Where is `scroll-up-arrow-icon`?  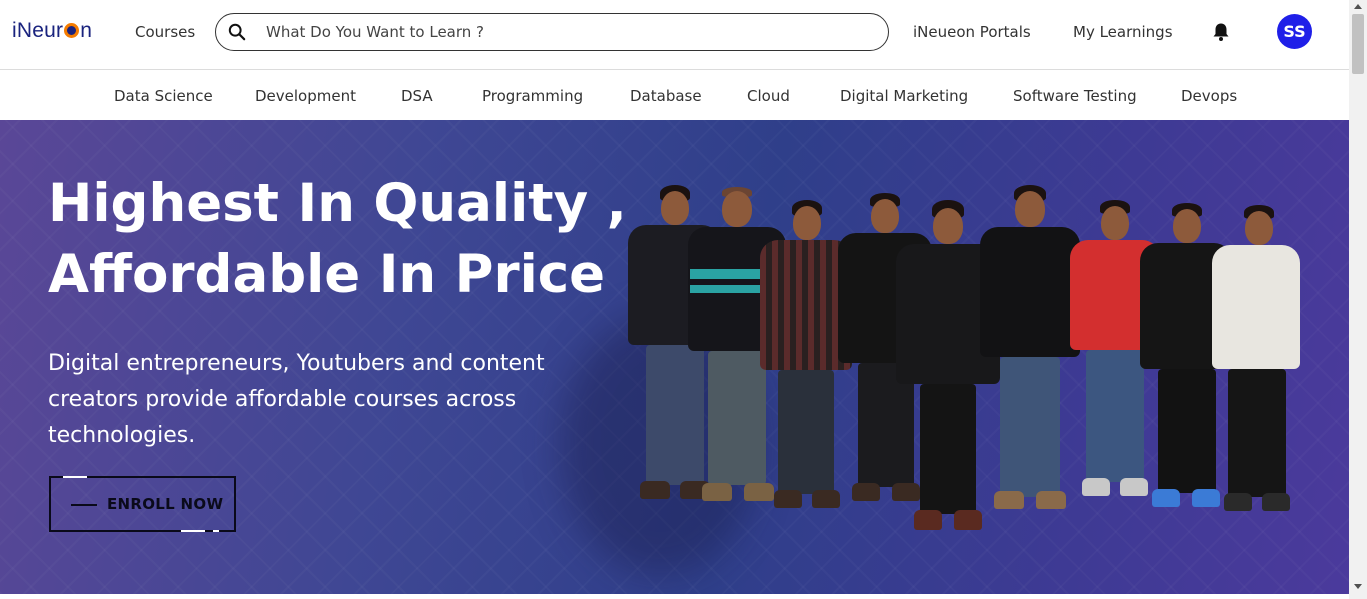 scroll-up-arrow-icon is located at coordinates (1358, 6).